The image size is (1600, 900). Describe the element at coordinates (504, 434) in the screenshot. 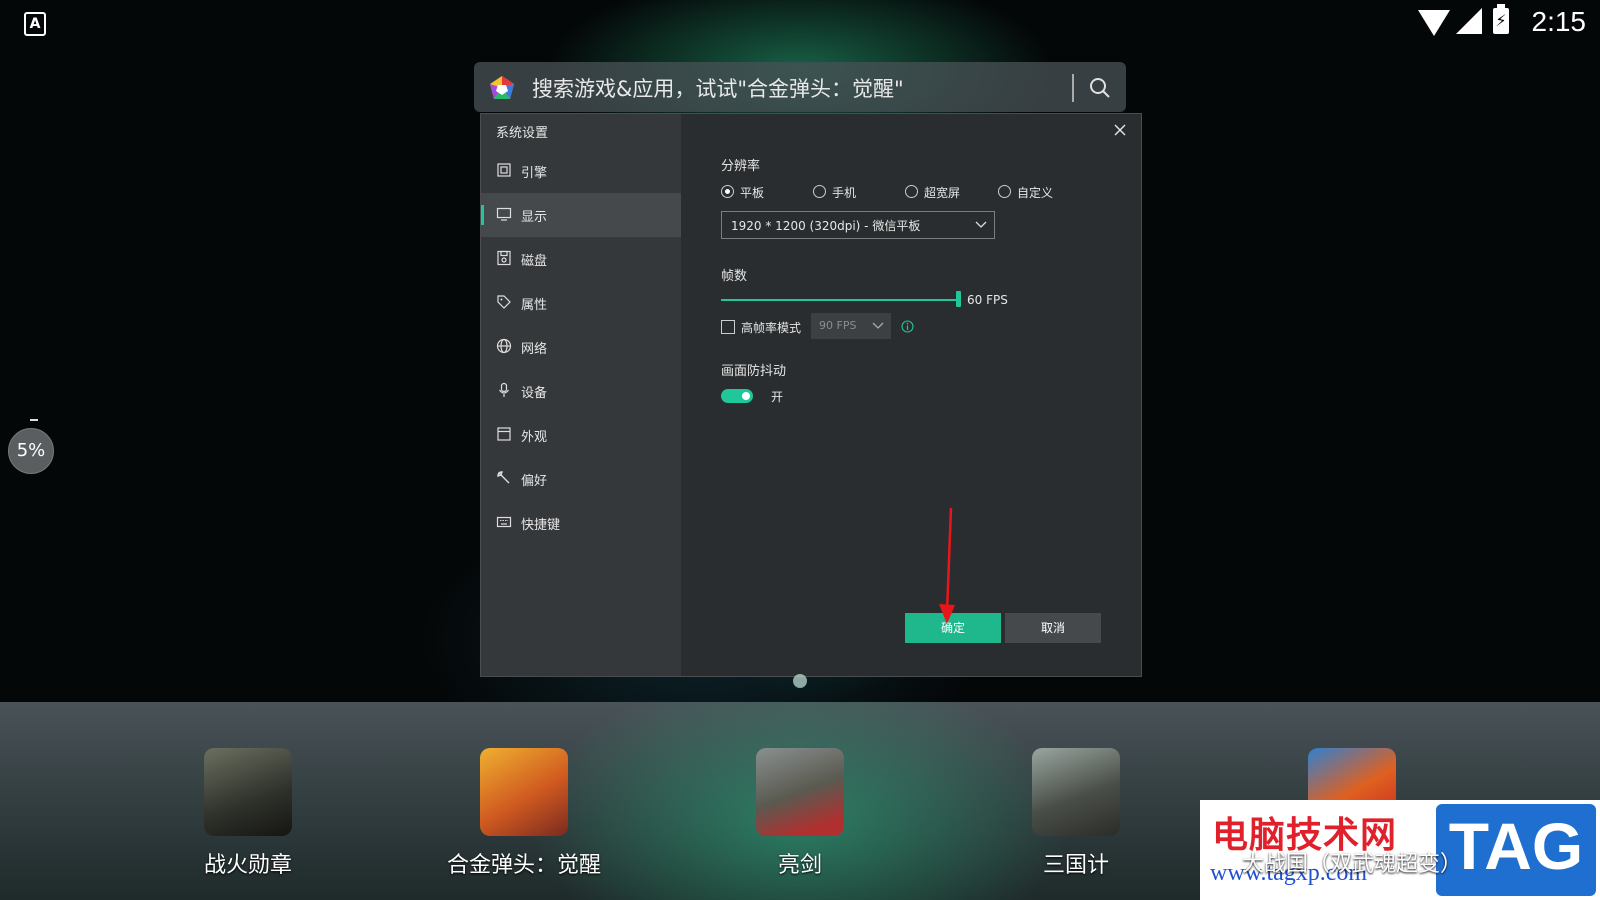

I see `window-icon` at that location.